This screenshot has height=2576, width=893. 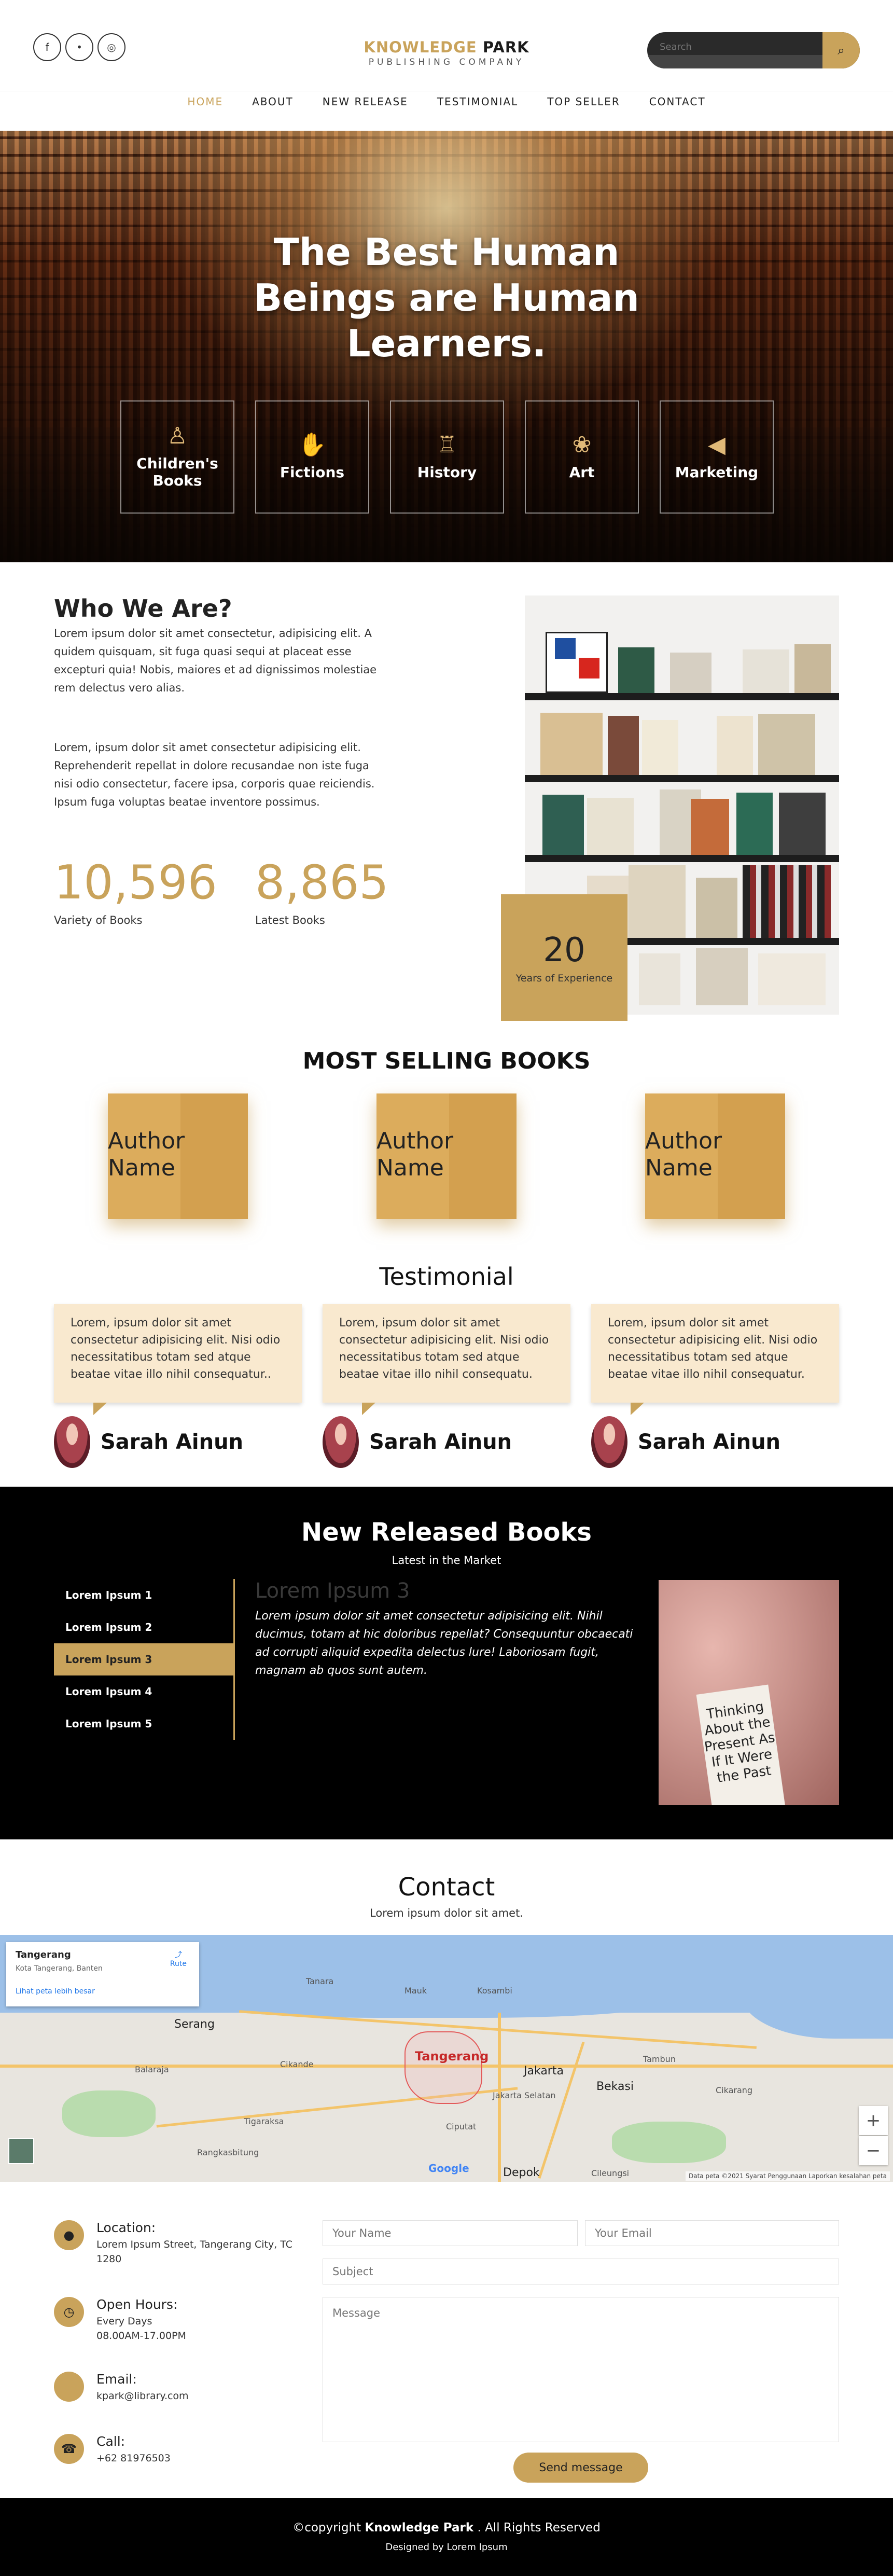 What do you see at coordinates (712, 2233) in the screenshot?
I see `email-field` at bounding box center [712, 2233].